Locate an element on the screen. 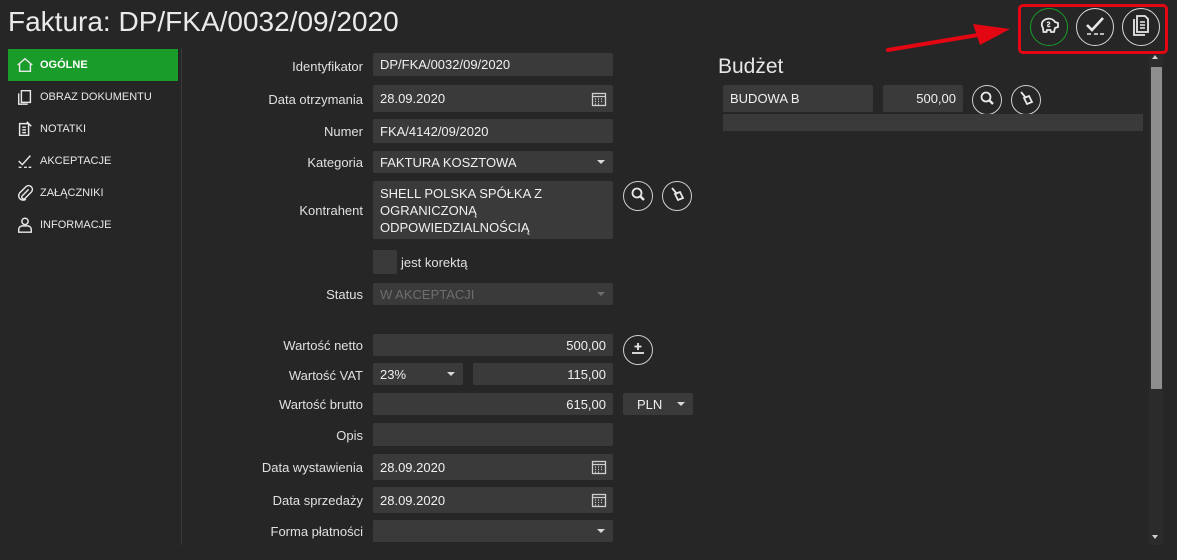 This screenshot has width=1177, height=560. sidebar-item-label: AKCEPTACJE is located at coordinates (76, 161).